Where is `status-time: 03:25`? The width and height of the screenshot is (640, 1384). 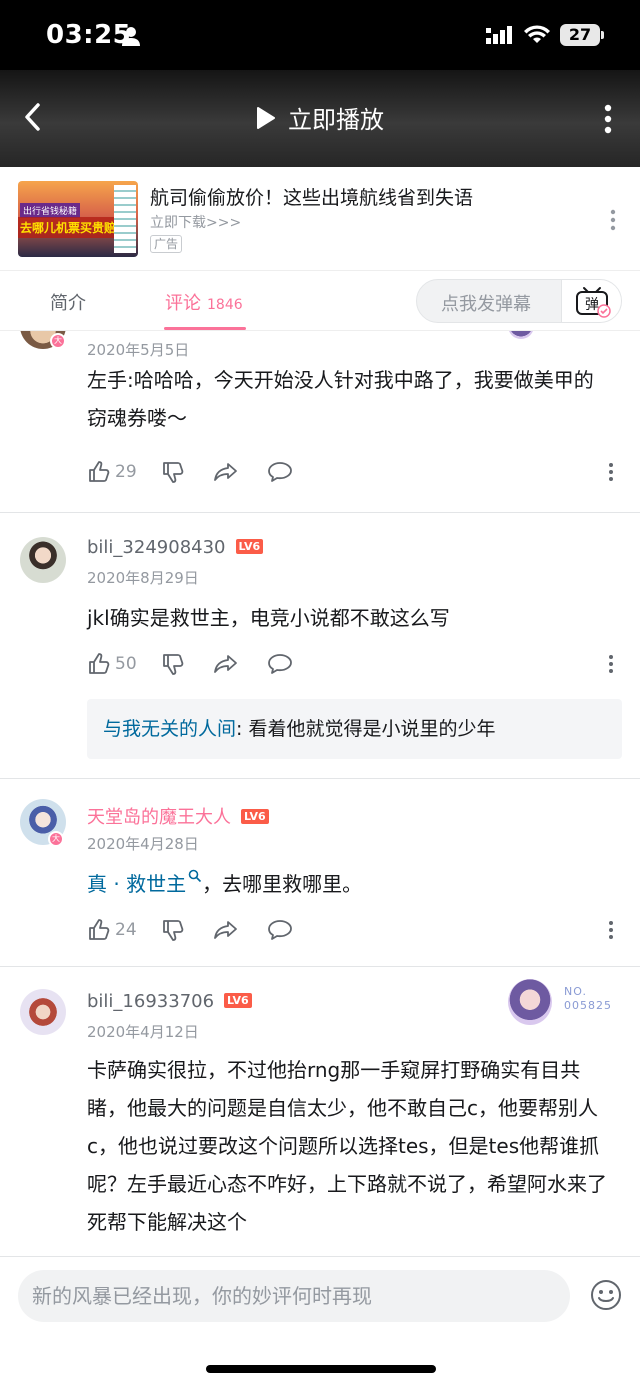 status-time: 03:25 is located at coordinates (89, 35).